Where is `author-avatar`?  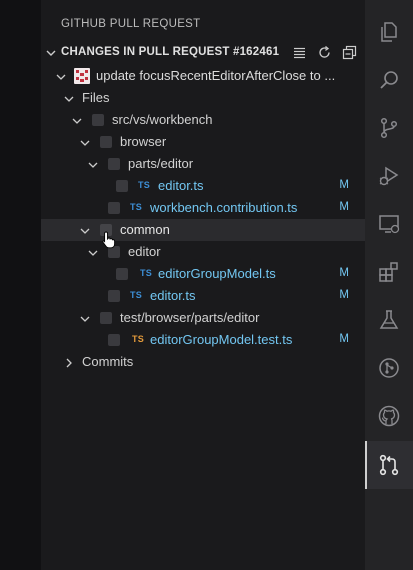 author-avatar is located at coordinates (82, 76).